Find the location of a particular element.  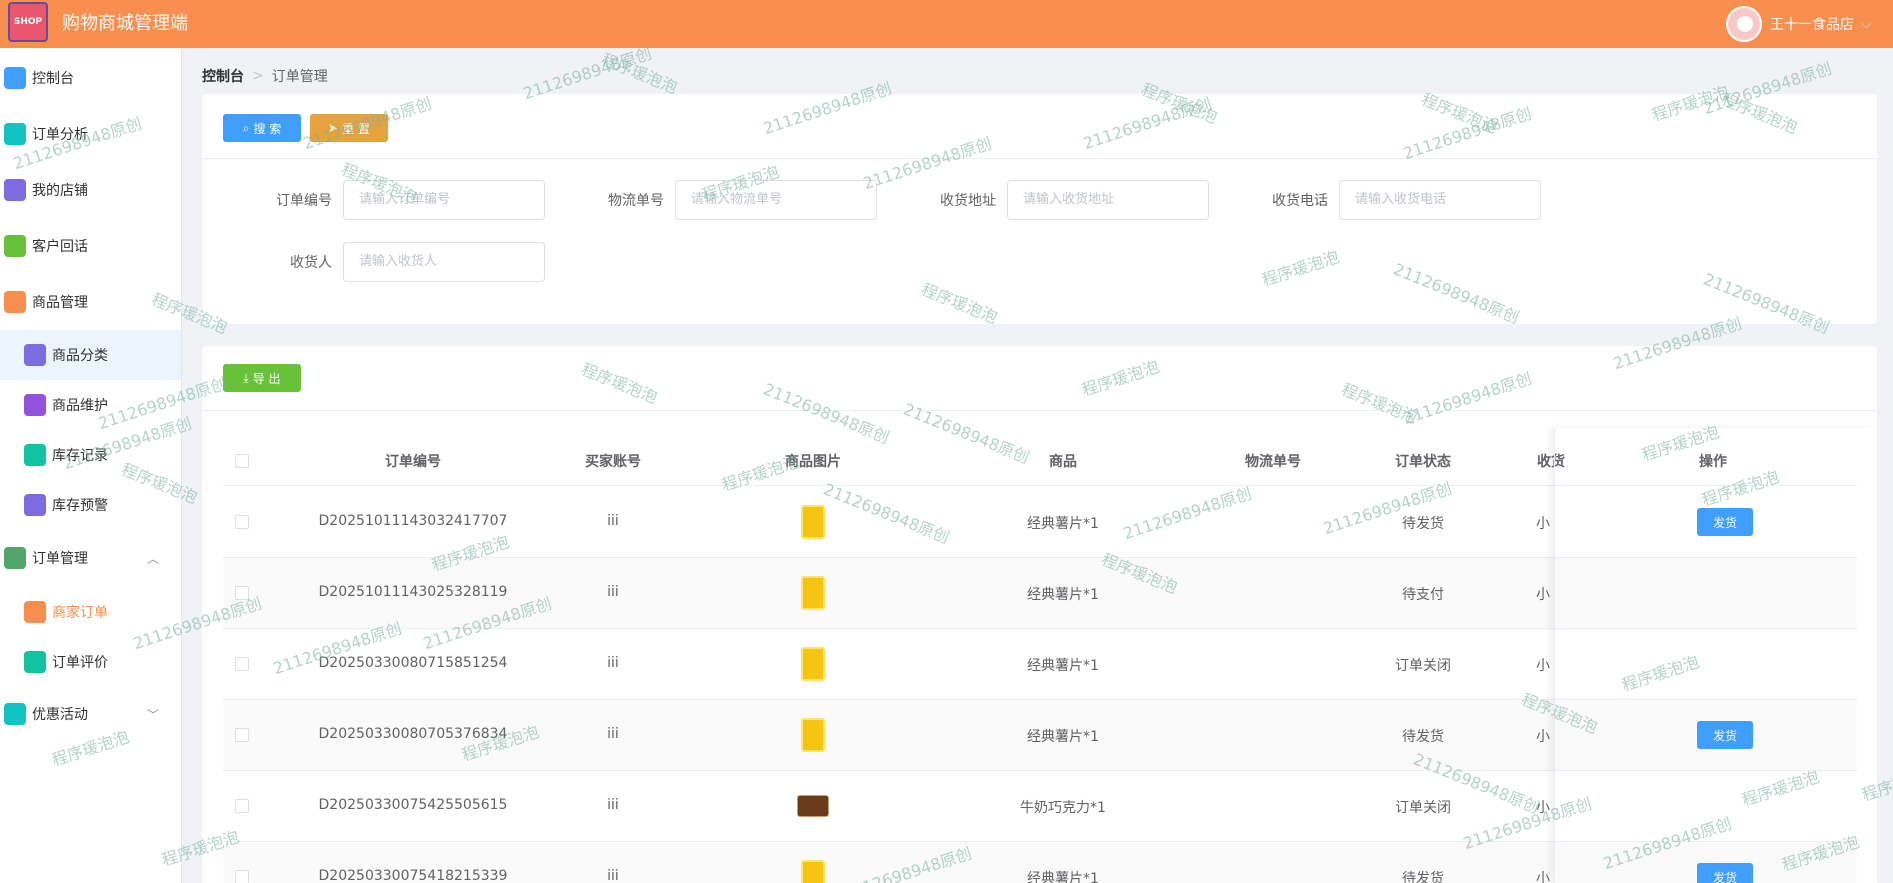

house-icon is located at coordinates (35, 455).